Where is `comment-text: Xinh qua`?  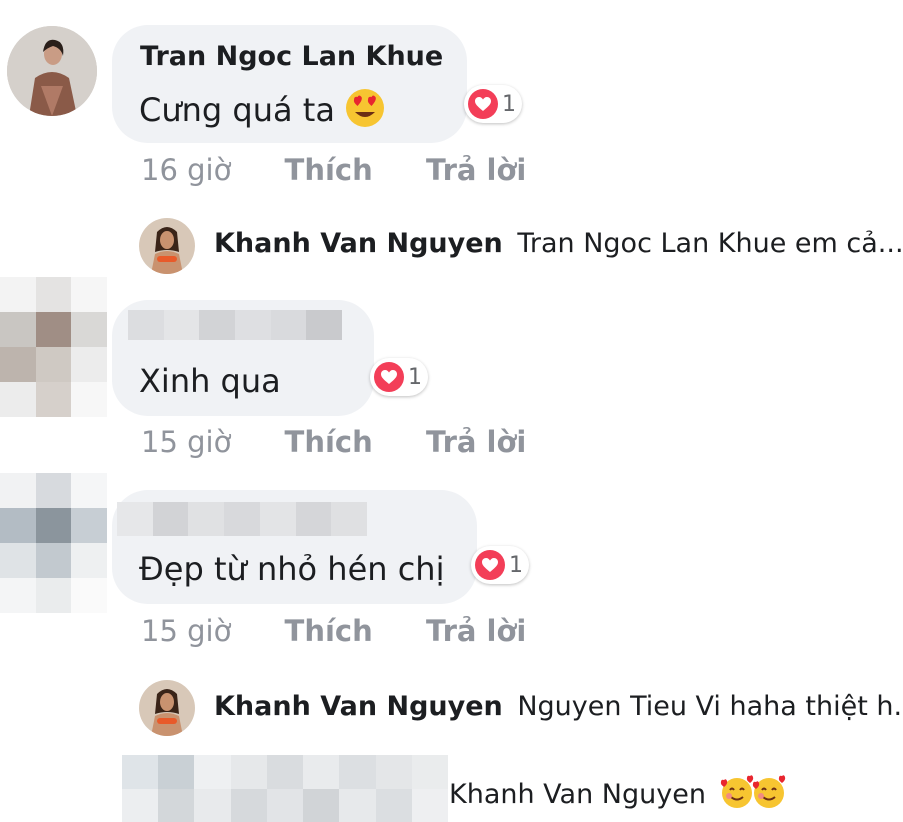 comment-text: Xinh qua is located at coordinates (210, 381).